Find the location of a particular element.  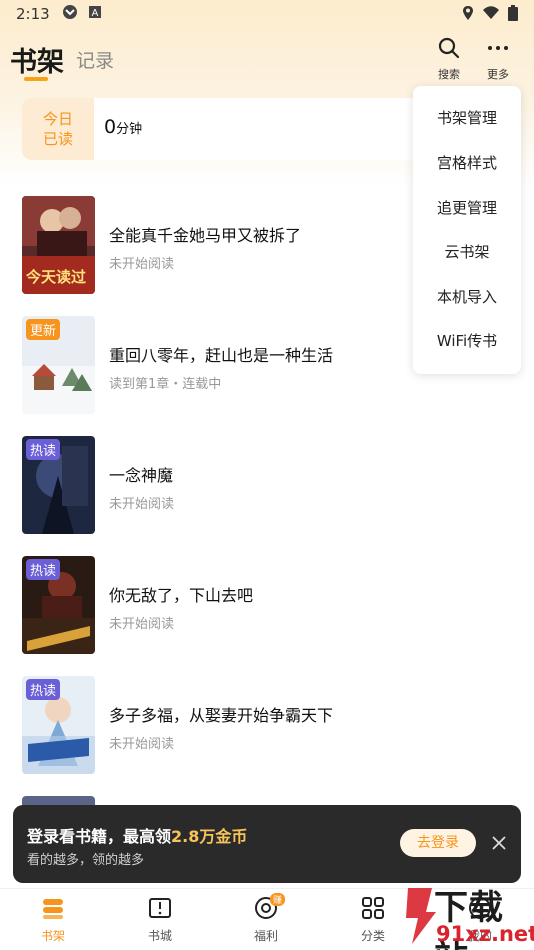

search-button: 搜索 is located at coordinates (449, 59).